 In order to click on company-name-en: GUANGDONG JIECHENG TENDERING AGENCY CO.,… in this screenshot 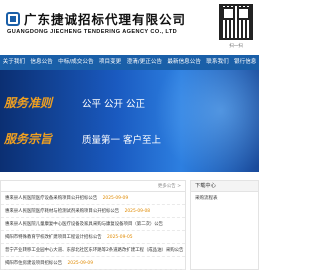, I will do `click(92, 32)`.